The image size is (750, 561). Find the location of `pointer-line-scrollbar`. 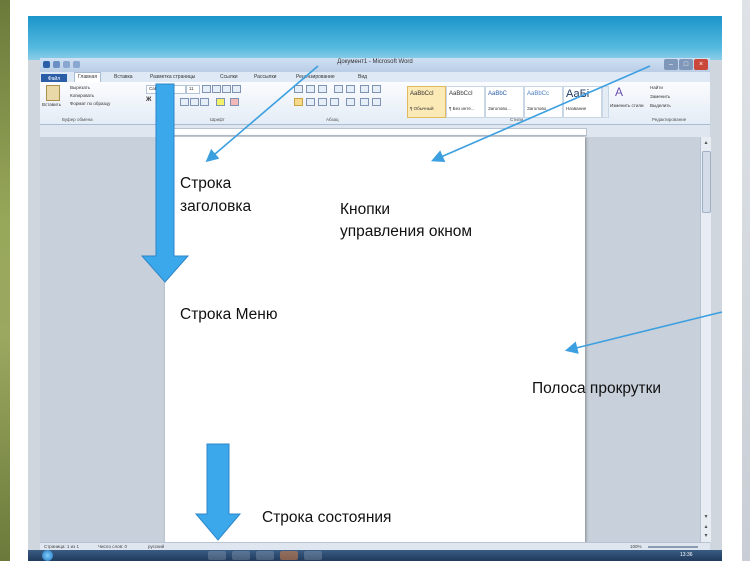

pointer-line-scrollbar is located at coordinates (643, 332).